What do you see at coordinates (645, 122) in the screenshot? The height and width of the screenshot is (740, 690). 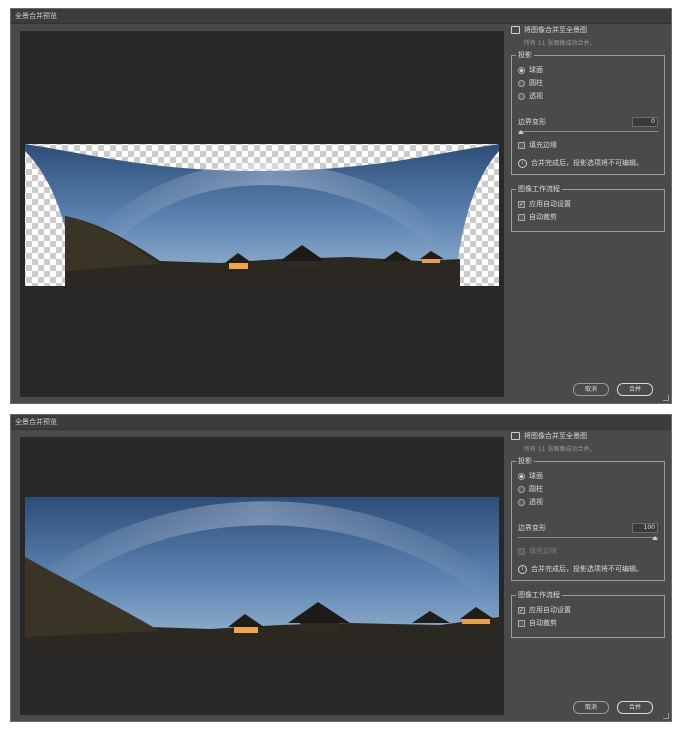 I see `boundary-warp-input: 0` at bounding box center [645, 122].